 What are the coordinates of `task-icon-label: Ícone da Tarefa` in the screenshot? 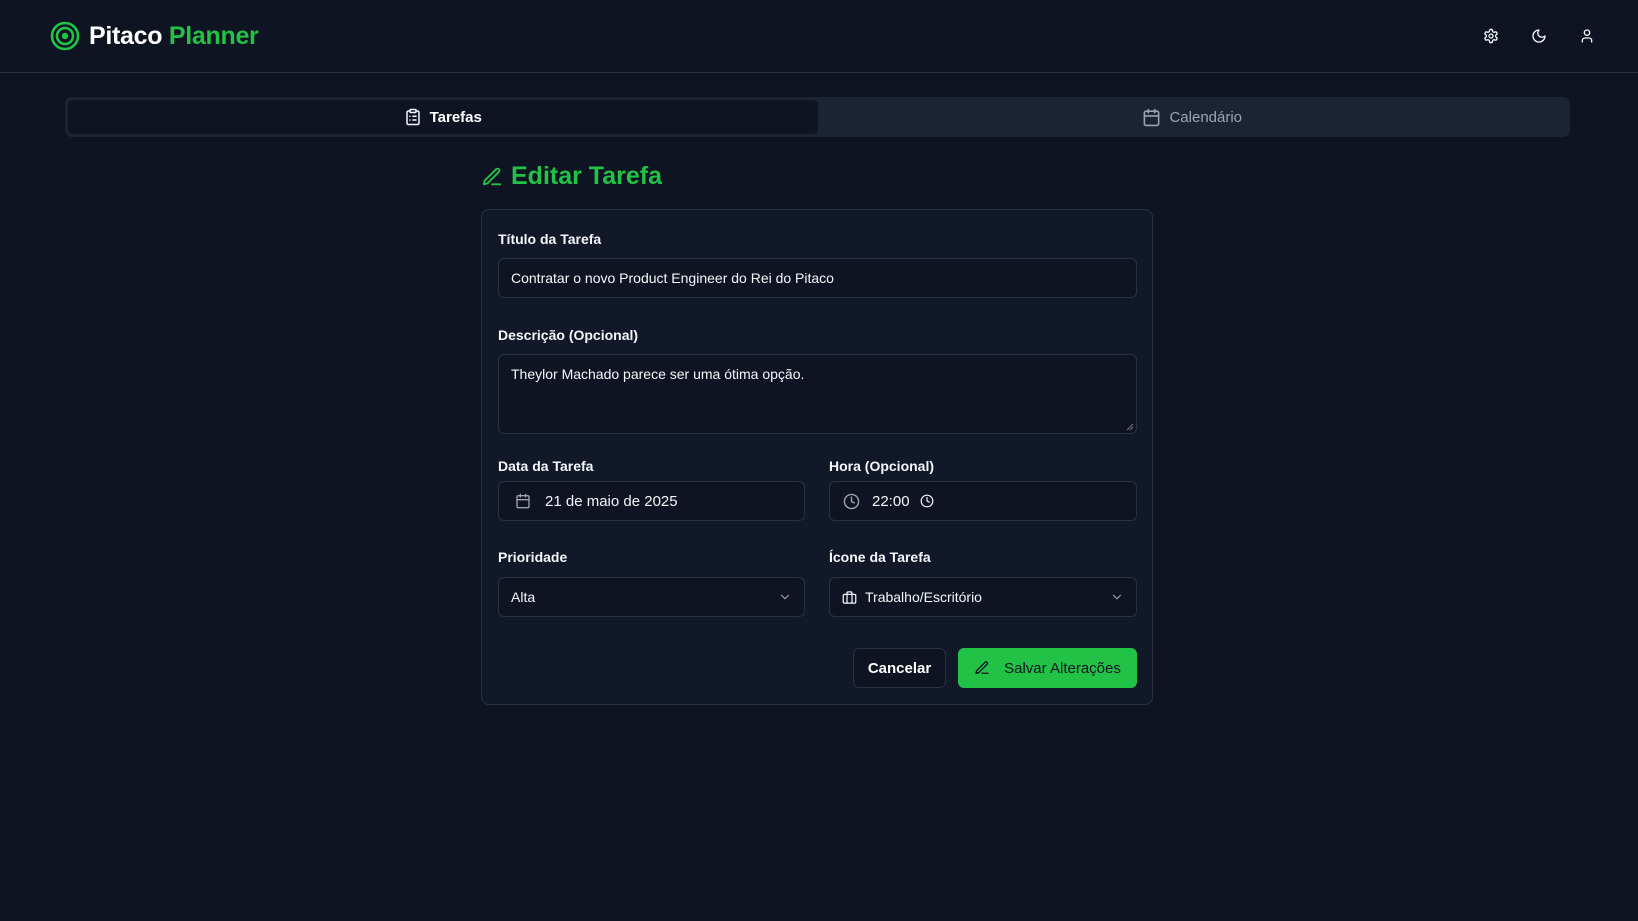 It's located at (880, 557).